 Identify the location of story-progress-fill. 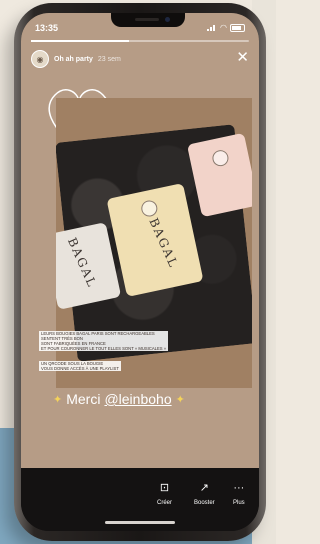
(80, 41).